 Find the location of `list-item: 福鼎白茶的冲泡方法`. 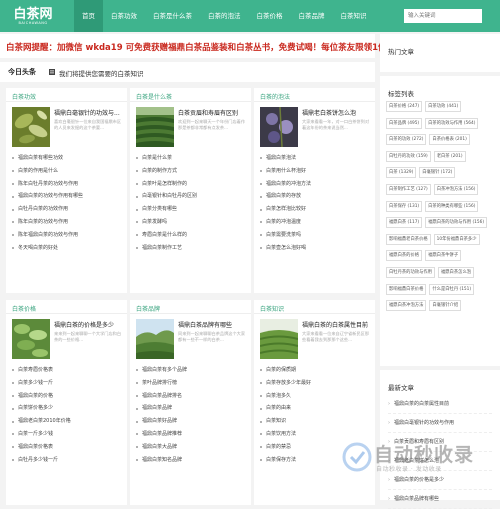

list-item: 福鼎白茶的冲泡方法 is located at coordinates (285, 184).